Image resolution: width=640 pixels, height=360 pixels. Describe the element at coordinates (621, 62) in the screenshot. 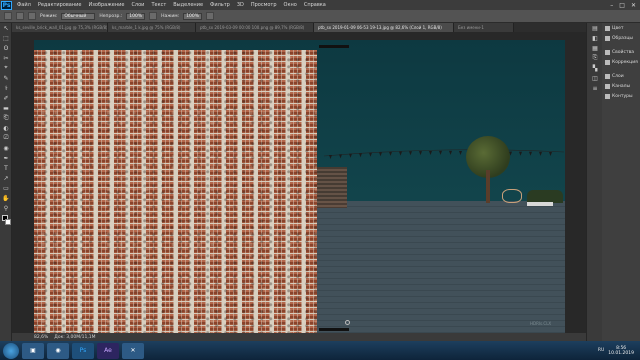

I see `panel-adjustments: Коррекция` at that location.